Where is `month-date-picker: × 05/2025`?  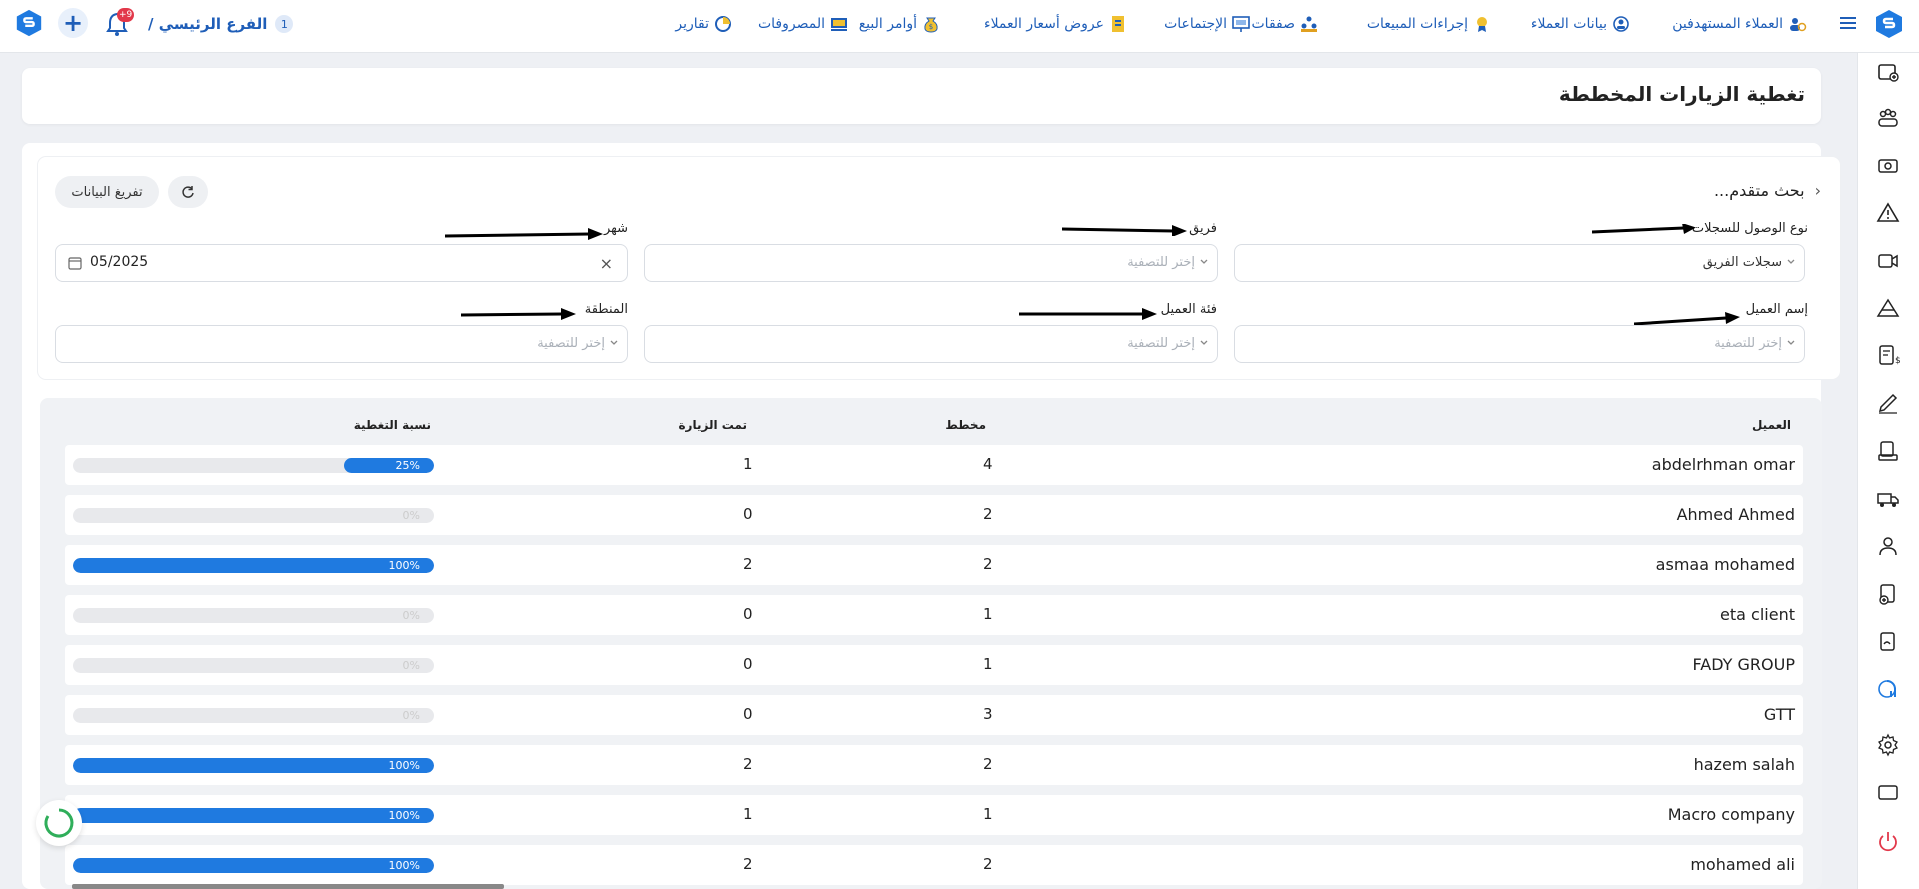 month-date-picker: × 05/2025 is located at coordinates (341, 263).